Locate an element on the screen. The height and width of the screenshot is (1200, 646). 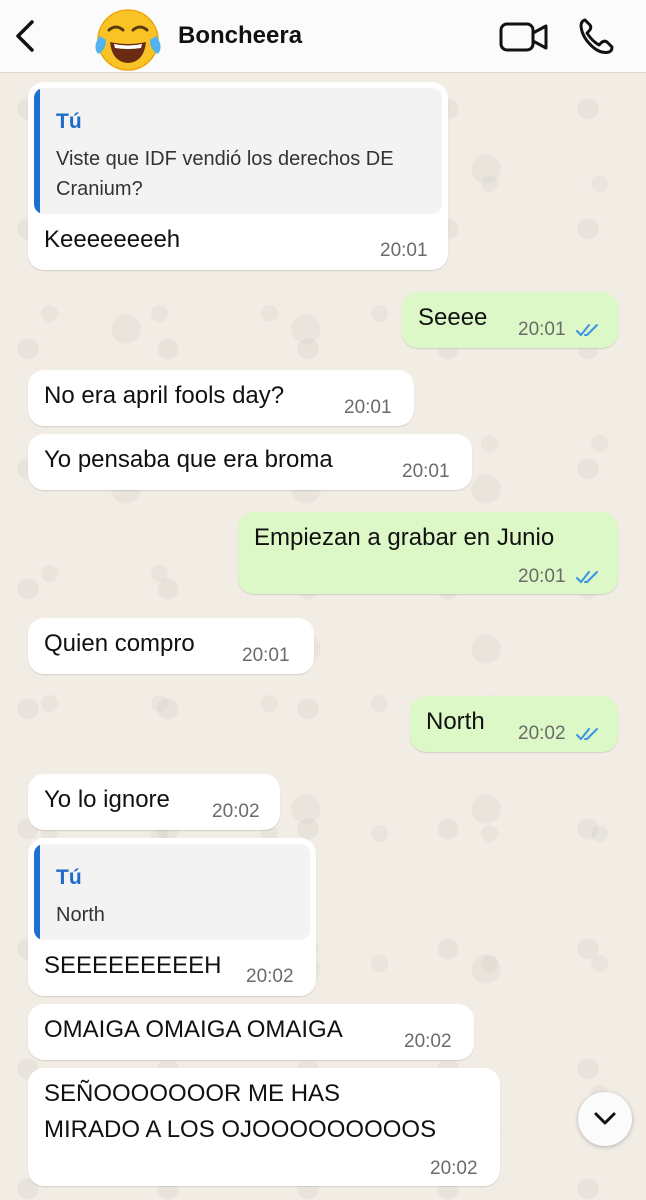
message-text: Empiezan a grabar en Junio is located at coordinates (404, 537).